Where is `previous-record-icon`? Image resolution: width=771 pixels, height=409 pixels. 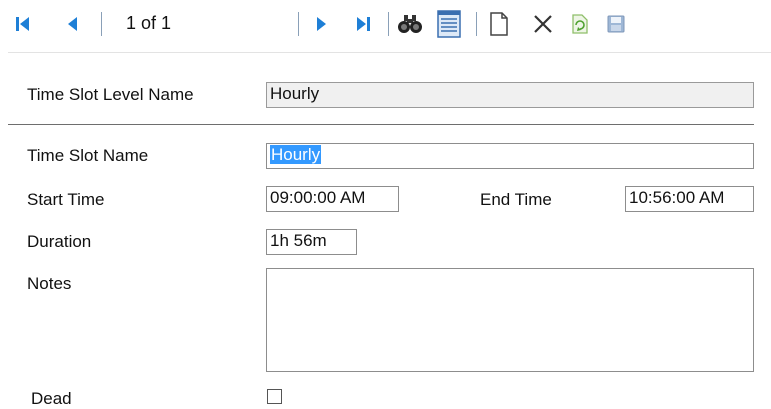 previous-record-icon is located at coordinates (72, 24).